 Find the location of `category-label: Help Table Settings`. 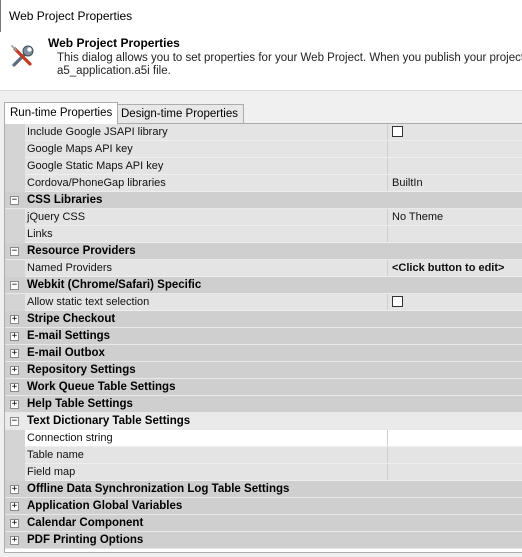

category-label: Help Table Settings is located at coordinates (80, 404).